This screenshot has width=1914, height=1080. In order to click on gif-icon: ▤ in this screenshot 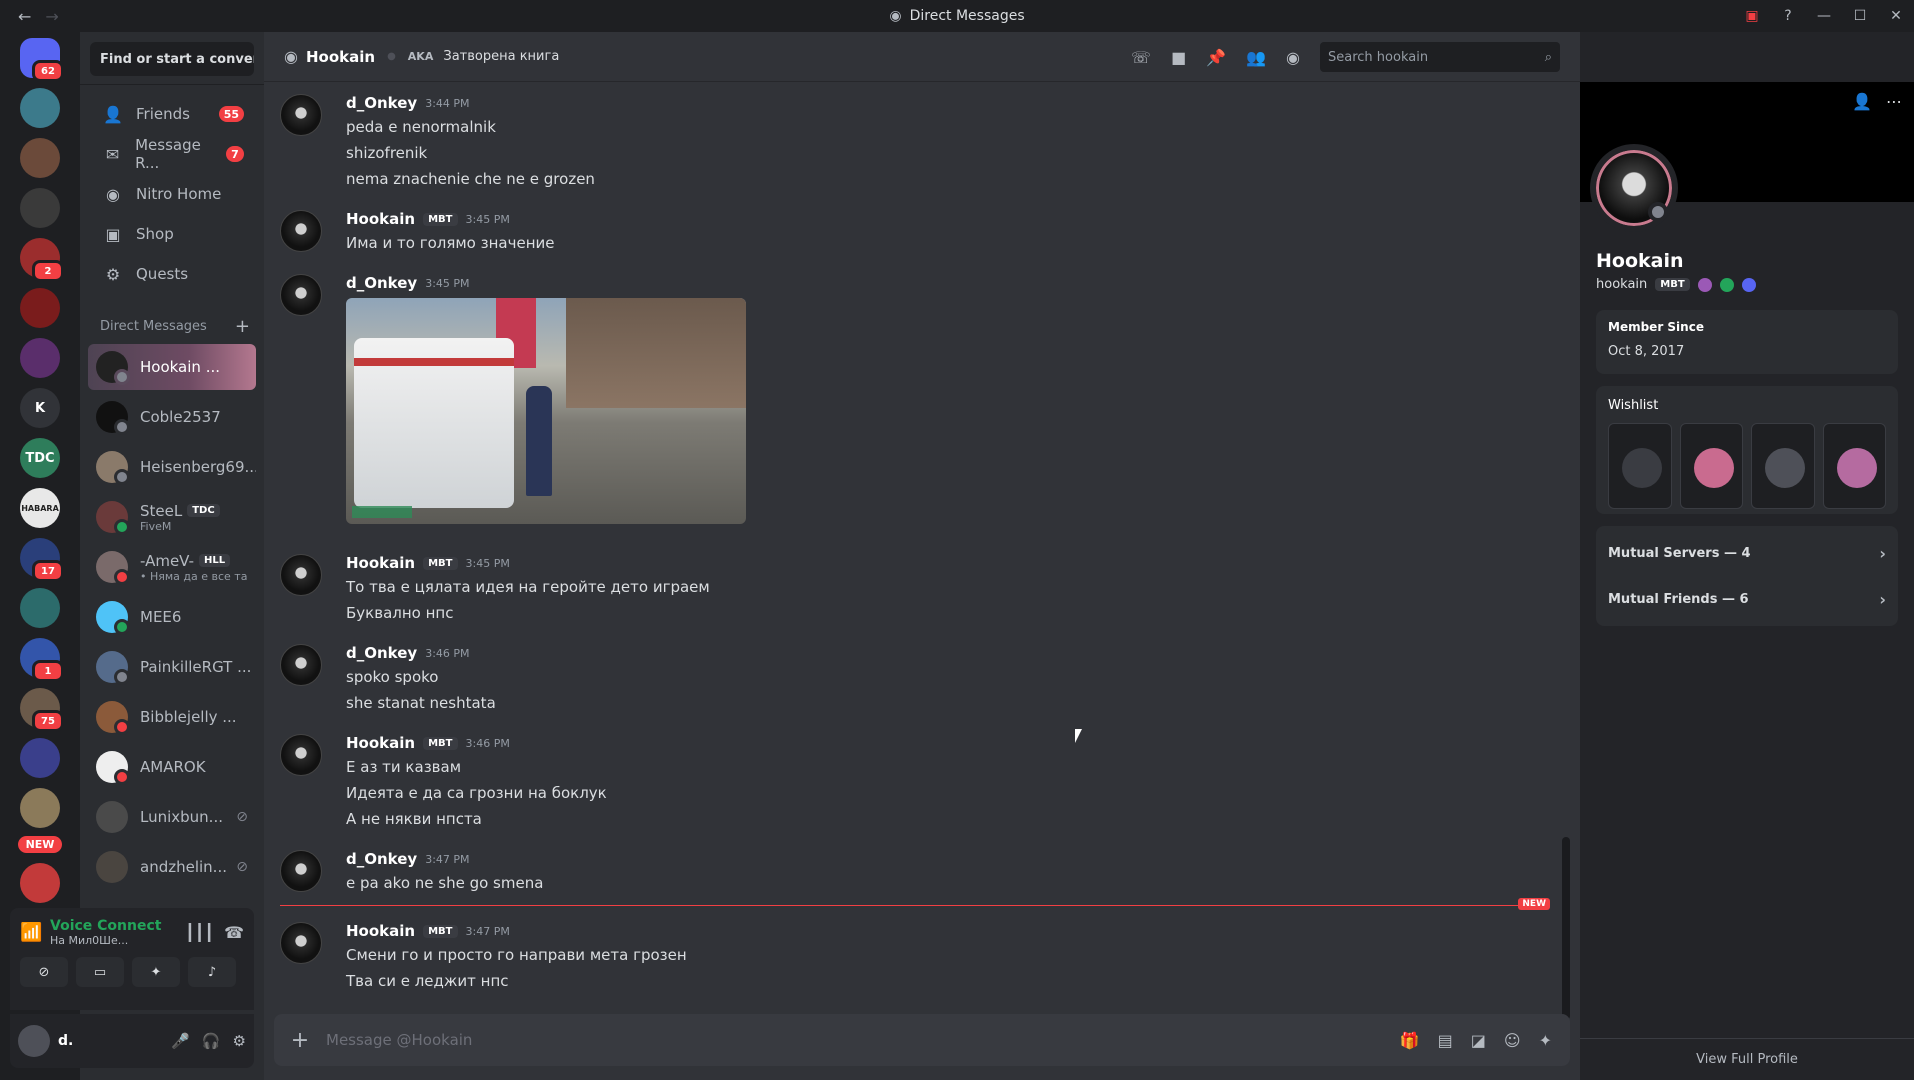, I will do `click(1445, 1040)`.